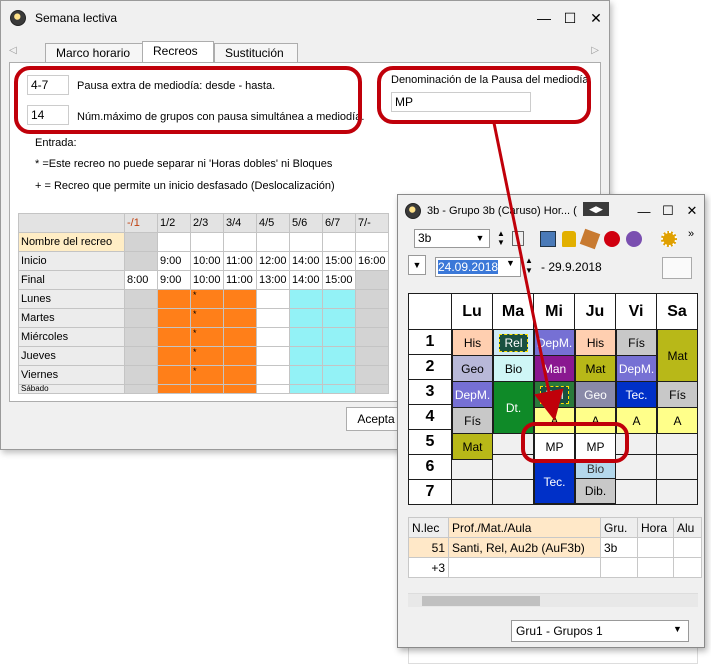  I want to click on pin-icon, so click(612, 239).